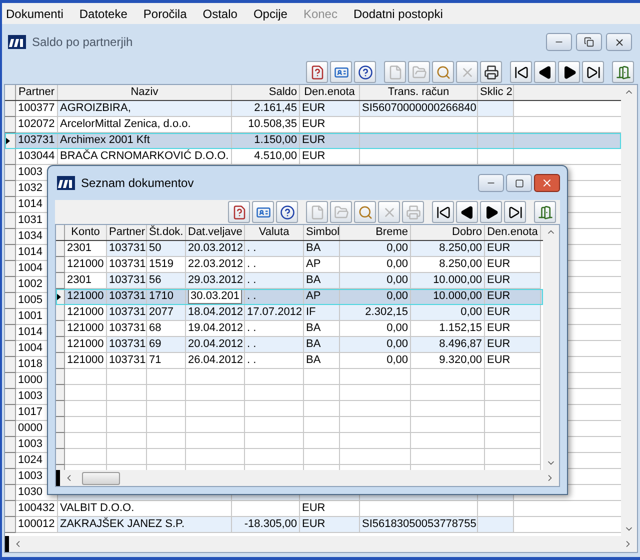 This screenshot has height=560, width=640. Describe the element at coordinates (166, 281) in the screenshot. I see `table-cell: 56` at that location.